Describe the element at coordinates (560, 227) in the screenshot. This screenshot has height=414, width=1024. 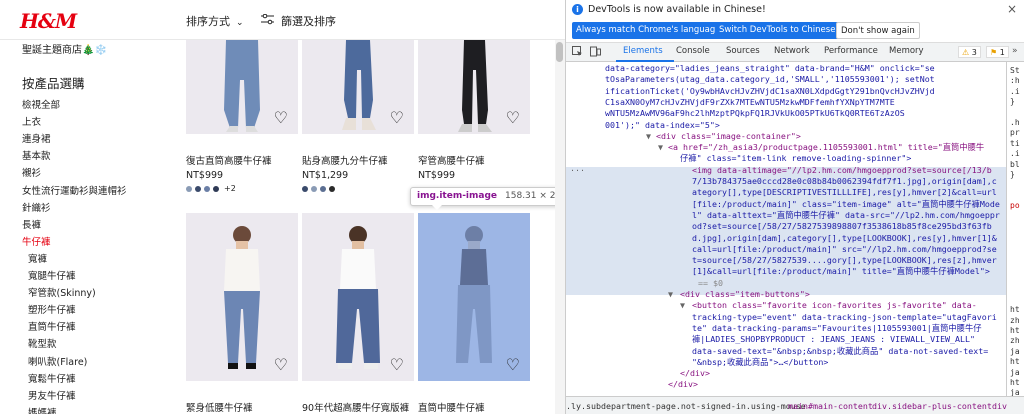
I see `page-scrollbar-track` at that location.